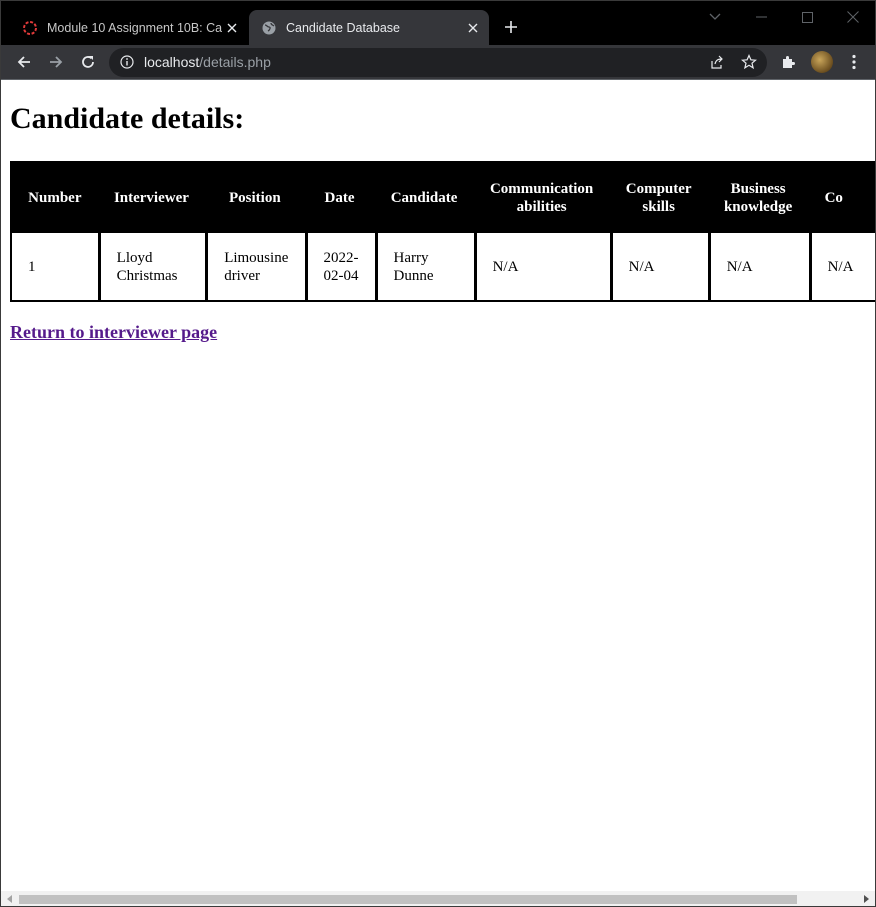  I want to click on profile-avatar, so click(822, 62).